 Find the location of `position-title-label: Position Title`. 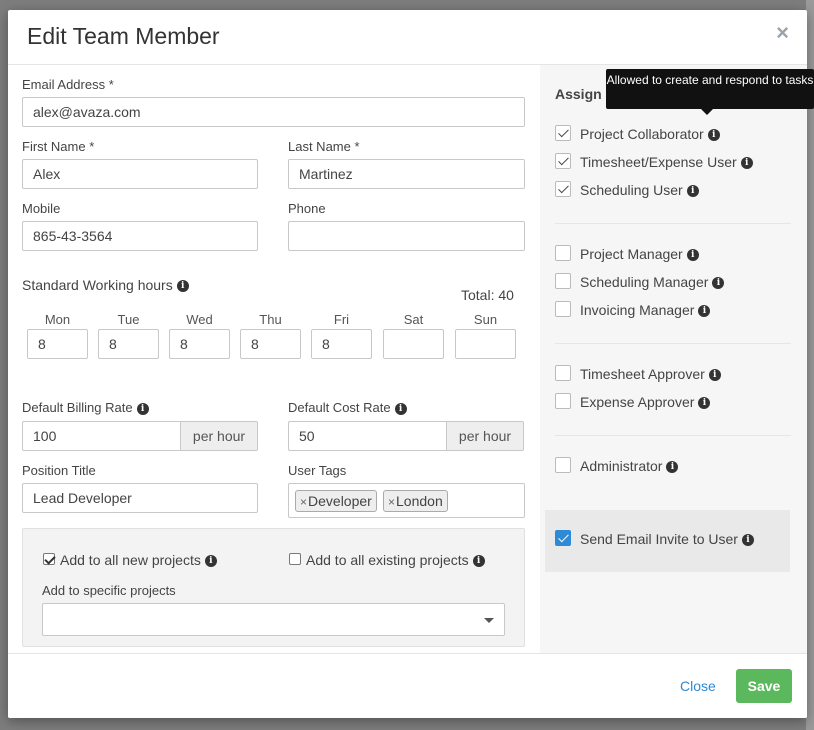

position-title-label: Position Title is located at coordinates (59, 470).